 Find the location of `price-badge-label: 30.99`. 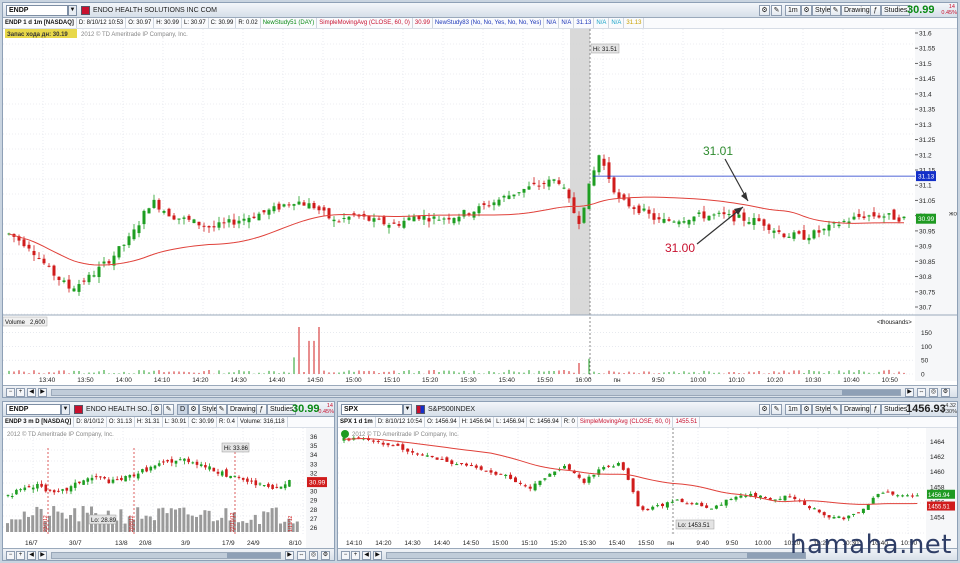

price-badge-label: 30.99 is located at coordinates (317, 483).